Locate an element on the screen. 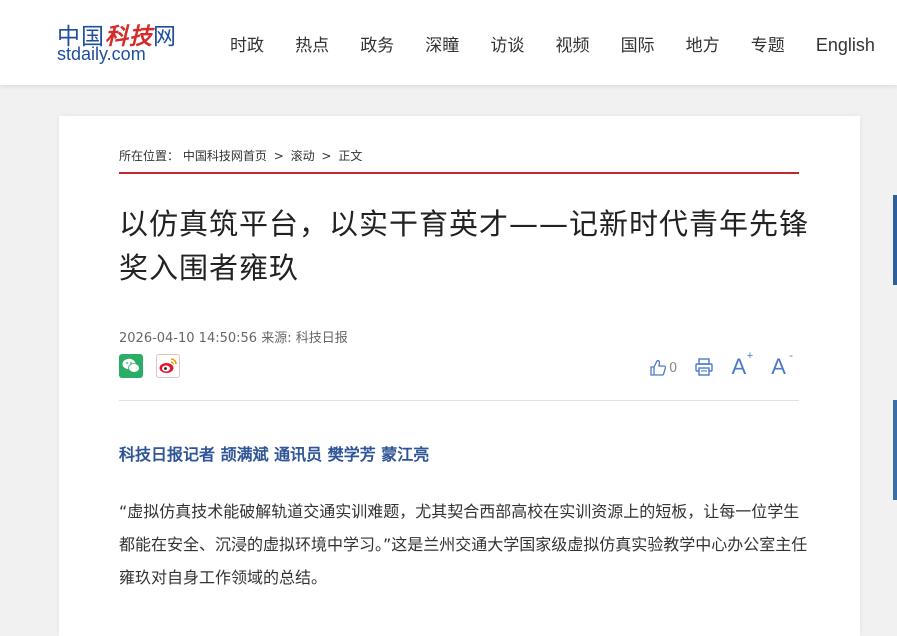 The image size is (897, 636). nav-item-deep: 深瞳 is located at coordinates (442, 43).